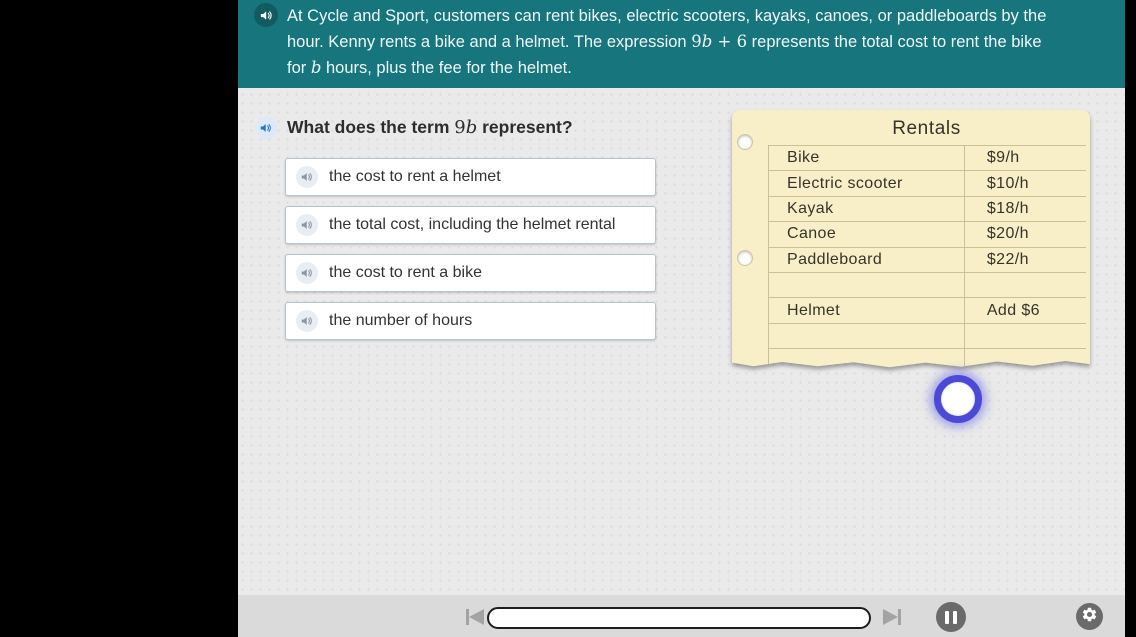  Describe the element at coordinates (401, 320) in the screenshot. I see `answer-label: the number of hours` at that location.